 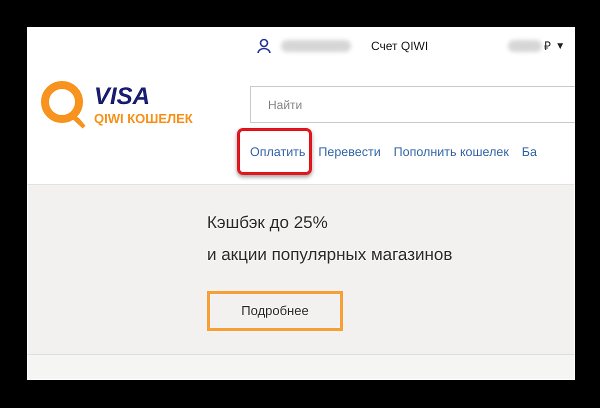 What do you see at coordinates (560, 46) in the screenshot?
I see `caret-icon: ▼` at bounding box center [560, 46].